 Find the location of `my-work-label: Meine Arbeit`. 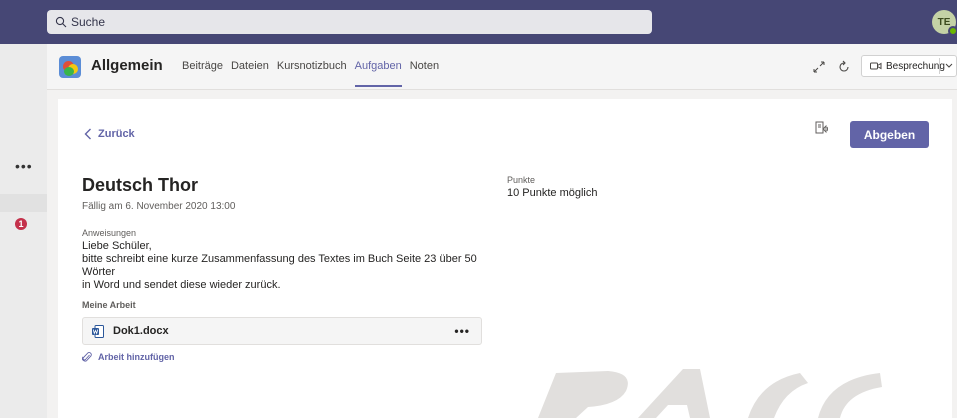

my-work-label: Meine Arbeit is located at coordinates (109, 305).